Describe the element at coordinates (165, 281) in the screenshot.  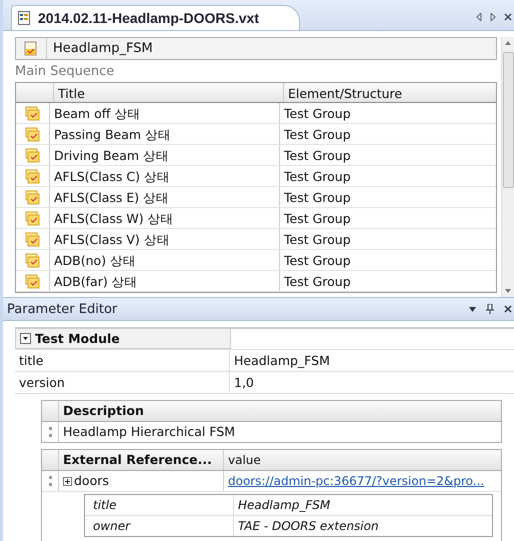
I see `table-cell: ADB(far) 상태` at that location.